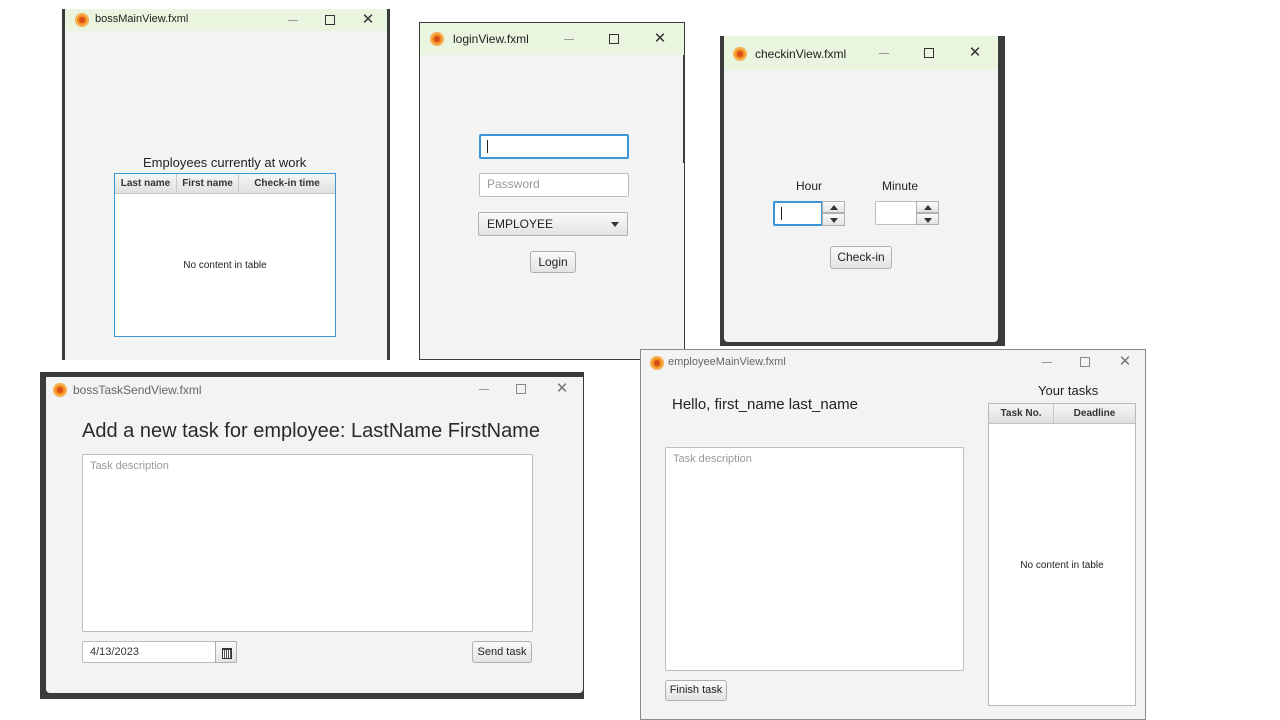  What do you see at coordinates (861, 257) in the screenshot?
I see `checkin-button: Check-in` at bounding box center [861, 257].